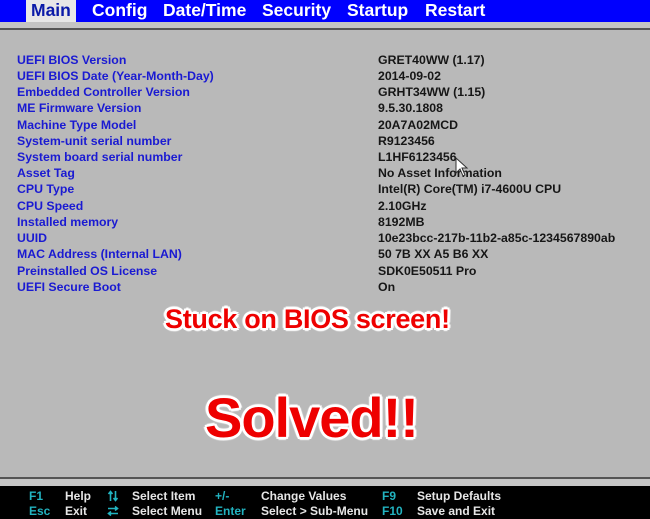 This screenshot has width=650, height=519. I want to click on info-label: Machine Type Model, so click(77, 125).